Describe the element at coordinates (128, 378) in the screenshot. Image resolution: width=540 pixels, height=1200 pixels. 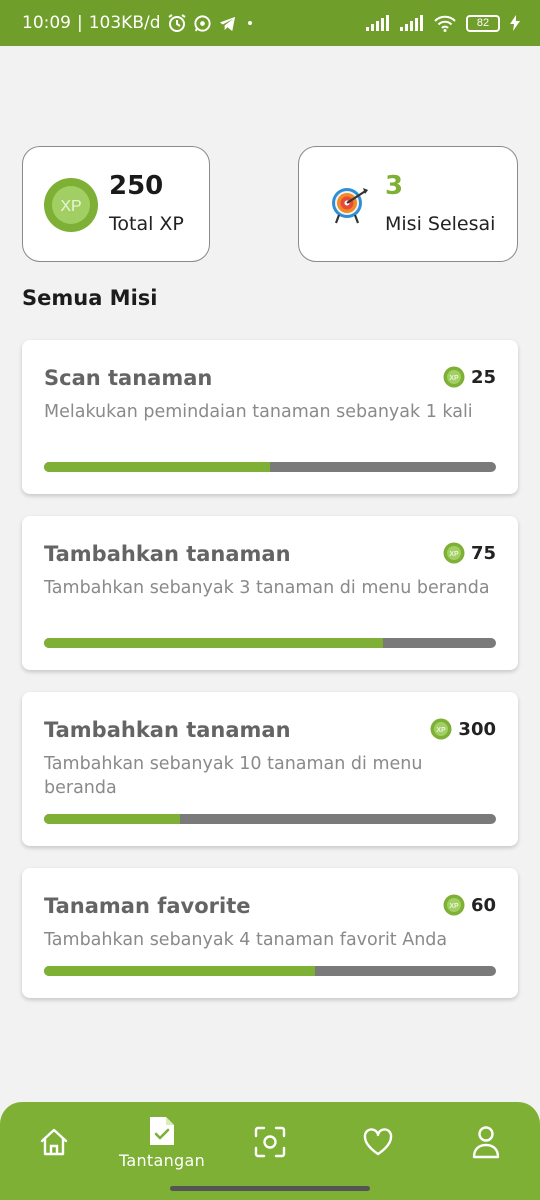
I see `mission-title: Scan tanaman` at that location.